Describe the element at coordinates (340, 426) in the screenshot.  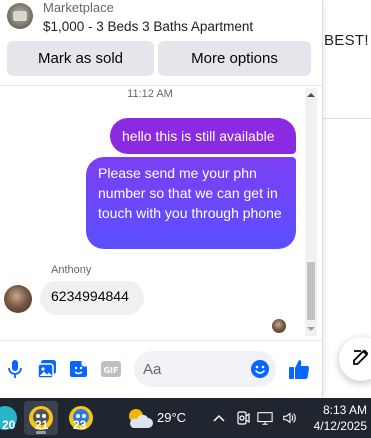
I see `clock-date: 4/12/2025` at that location.